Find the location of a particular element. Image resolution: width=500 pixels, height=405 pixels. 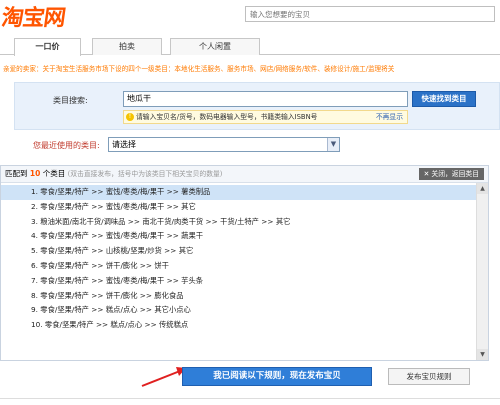

header: 淘宝网 is located at coordinates (250, 17).